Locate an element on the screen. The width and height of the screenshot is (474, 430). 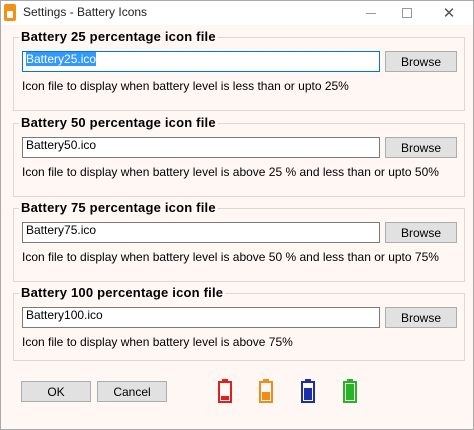
close-button: ✕ is located at coordinates (449, 13).